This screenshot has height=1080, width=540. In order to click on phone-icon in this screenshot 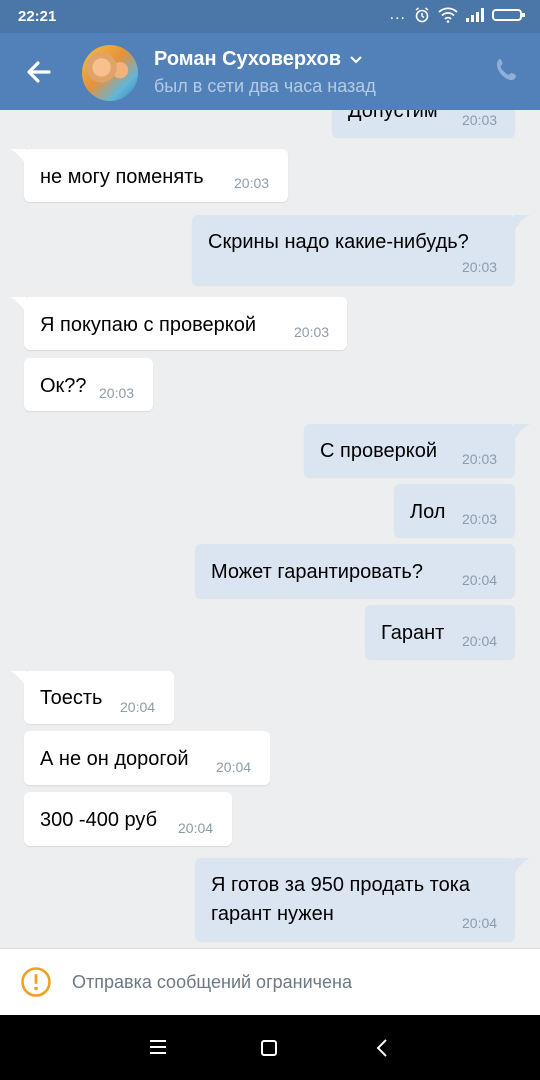, I will do `click(507, 70)`.